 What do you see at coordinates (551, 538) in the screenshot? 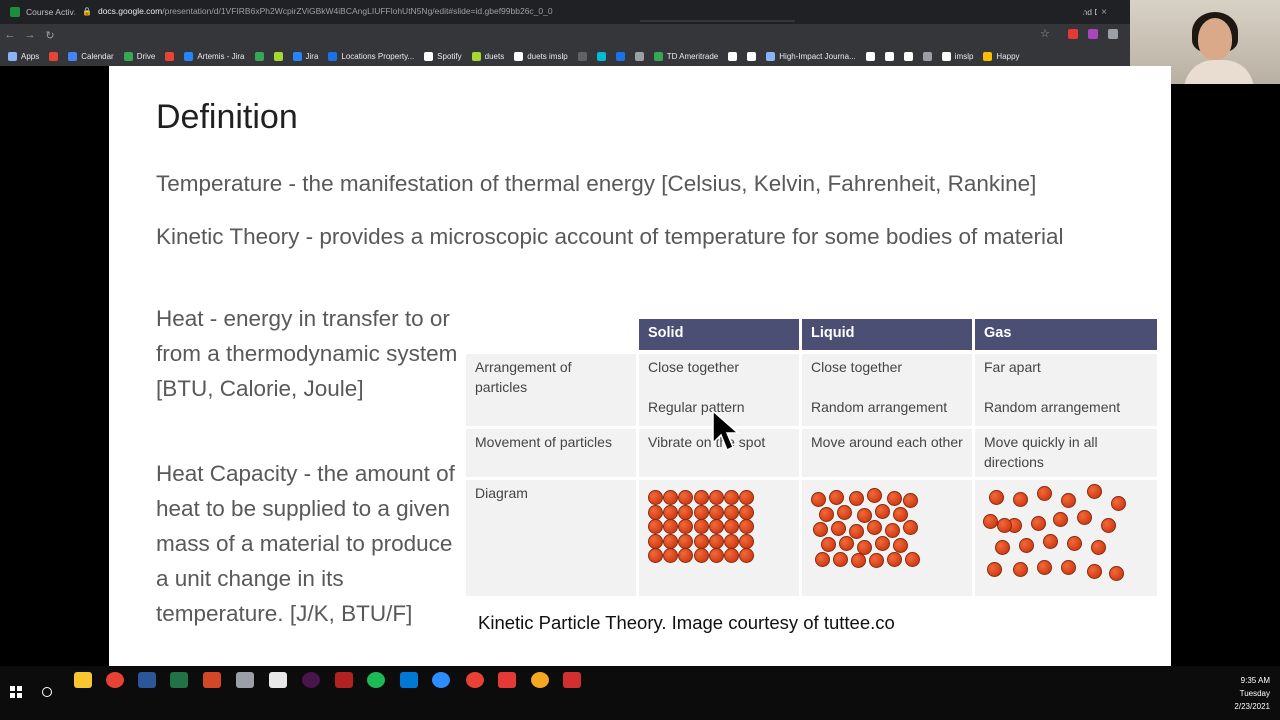
I see `row-label-diagram: Diagram` at bounding box center [551, 538].